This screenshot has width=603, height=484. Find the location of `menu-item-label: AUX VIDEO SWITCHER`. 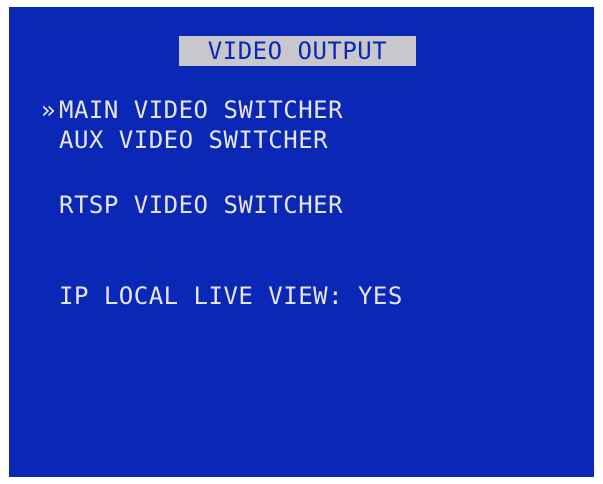

menu-item-label: AUX VIDEO SWITCHER is located at coordinates (194, 140).